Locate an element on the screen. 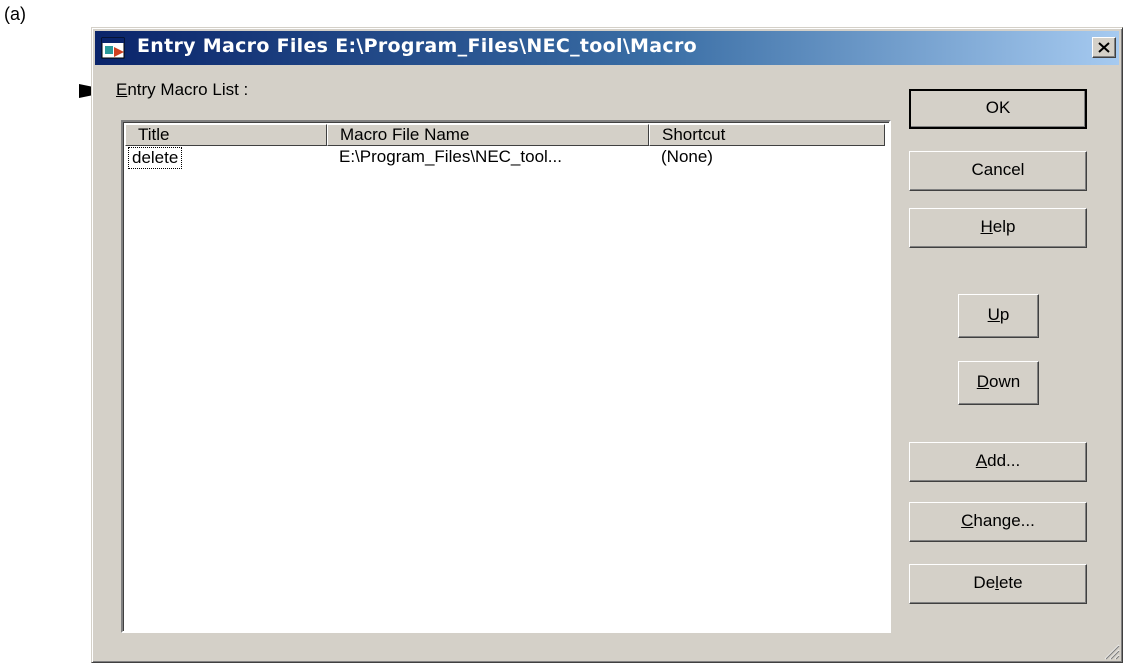  macro-app-icon is located at coordinates (113, 48).